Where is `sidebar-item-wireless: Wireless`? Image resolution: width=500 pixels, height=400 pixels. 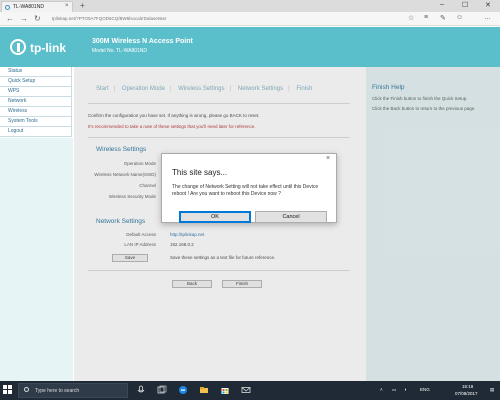
sidebar-item-wireless: Wireless is located at coordinates (36, 112).